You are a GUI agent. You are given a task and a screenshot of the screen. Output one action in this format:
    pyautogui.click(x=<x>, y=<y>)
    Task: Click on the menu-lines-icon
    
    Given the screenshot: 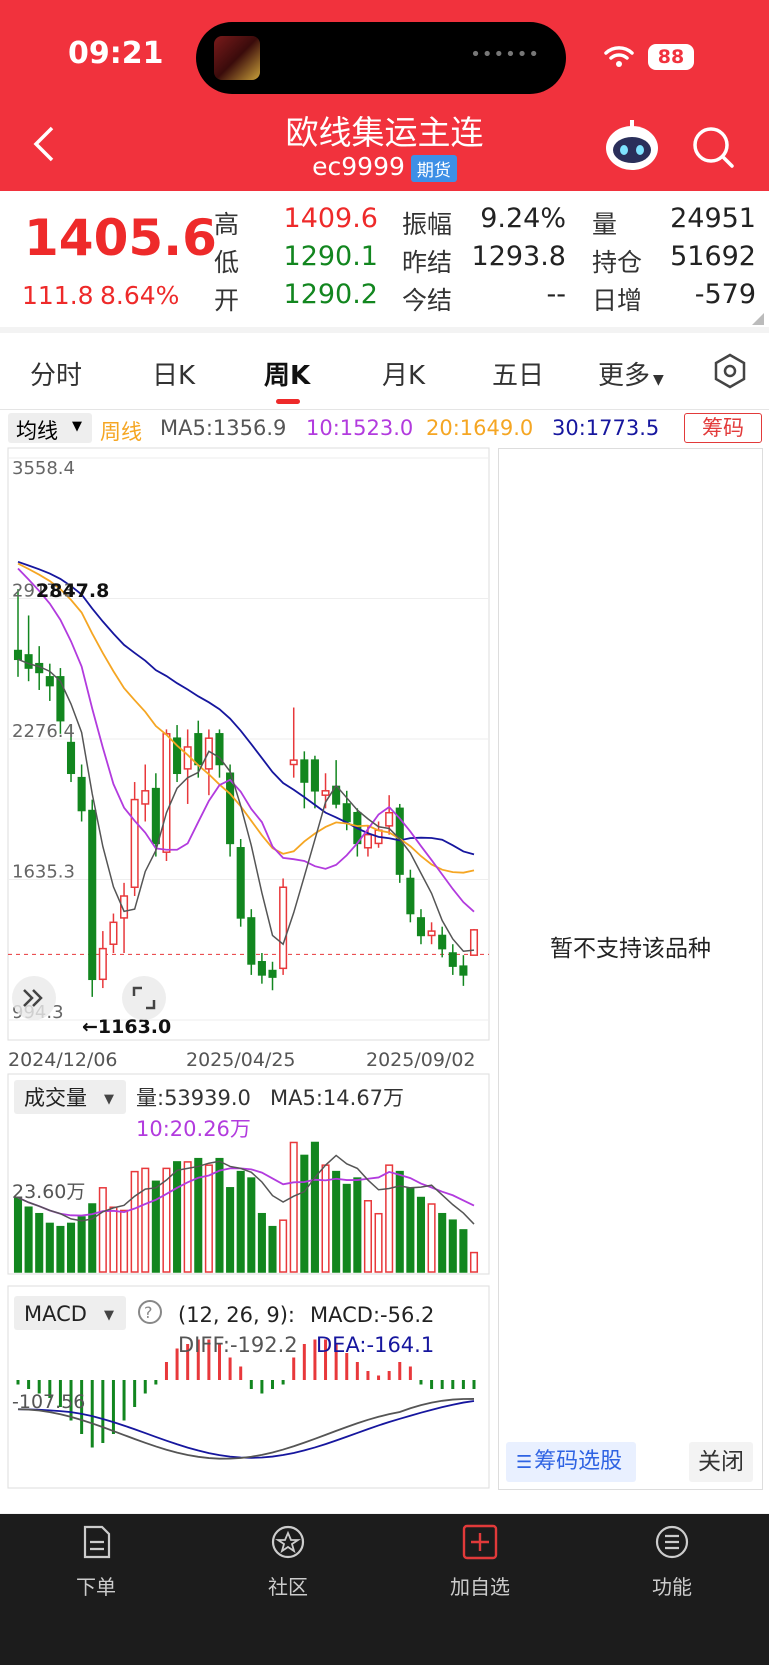 What is the action you would take?
    pyautogui.click(x=672, y=1542)
    